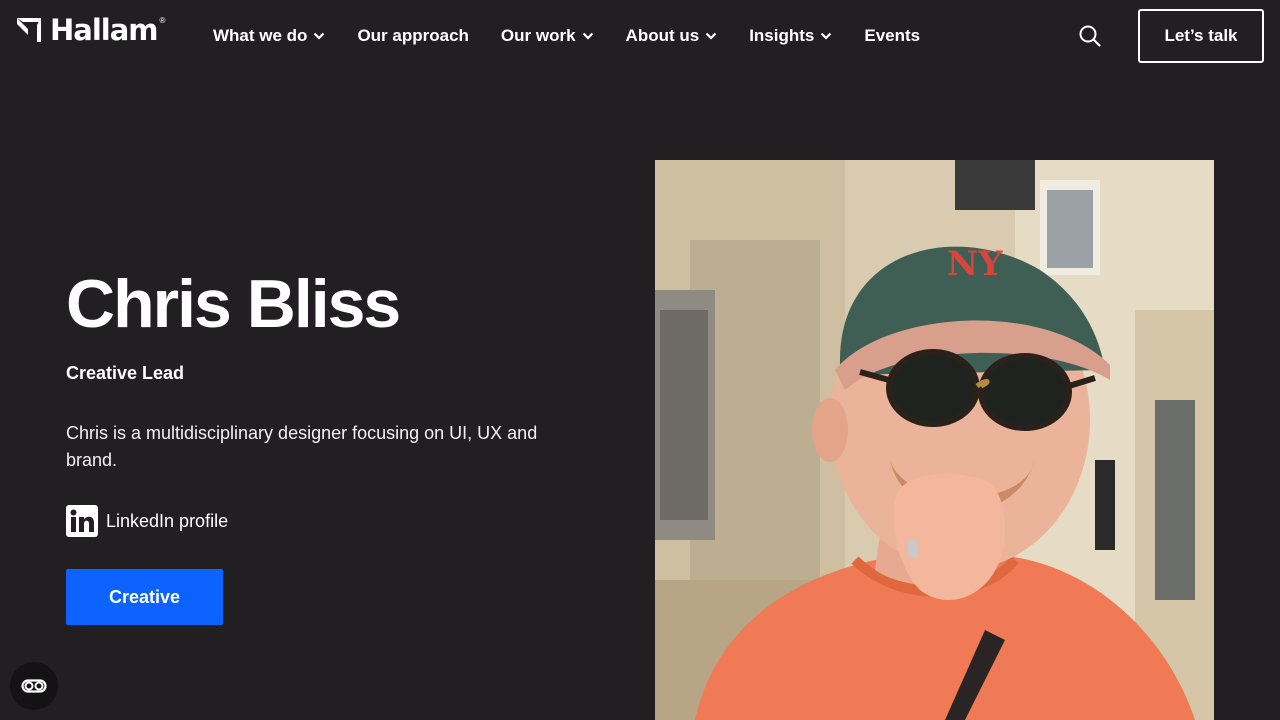 This screenshot has width=1280, height=720. I want to click on accessibility-toggle-button, so click(34, 686).